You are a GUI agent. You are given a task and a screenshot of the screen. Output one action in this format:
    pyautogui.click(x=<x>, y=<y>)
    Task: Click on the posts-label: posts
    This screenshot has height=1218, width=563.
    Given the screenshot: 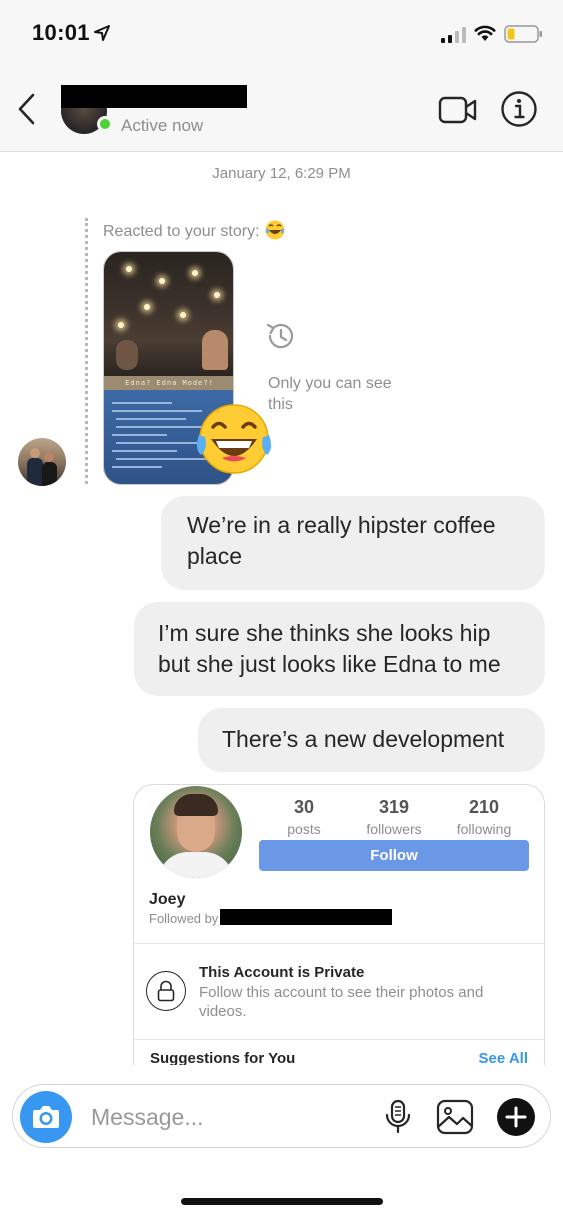 What is the action you would take?
    pyautogui.click(x=304, y=829)
    